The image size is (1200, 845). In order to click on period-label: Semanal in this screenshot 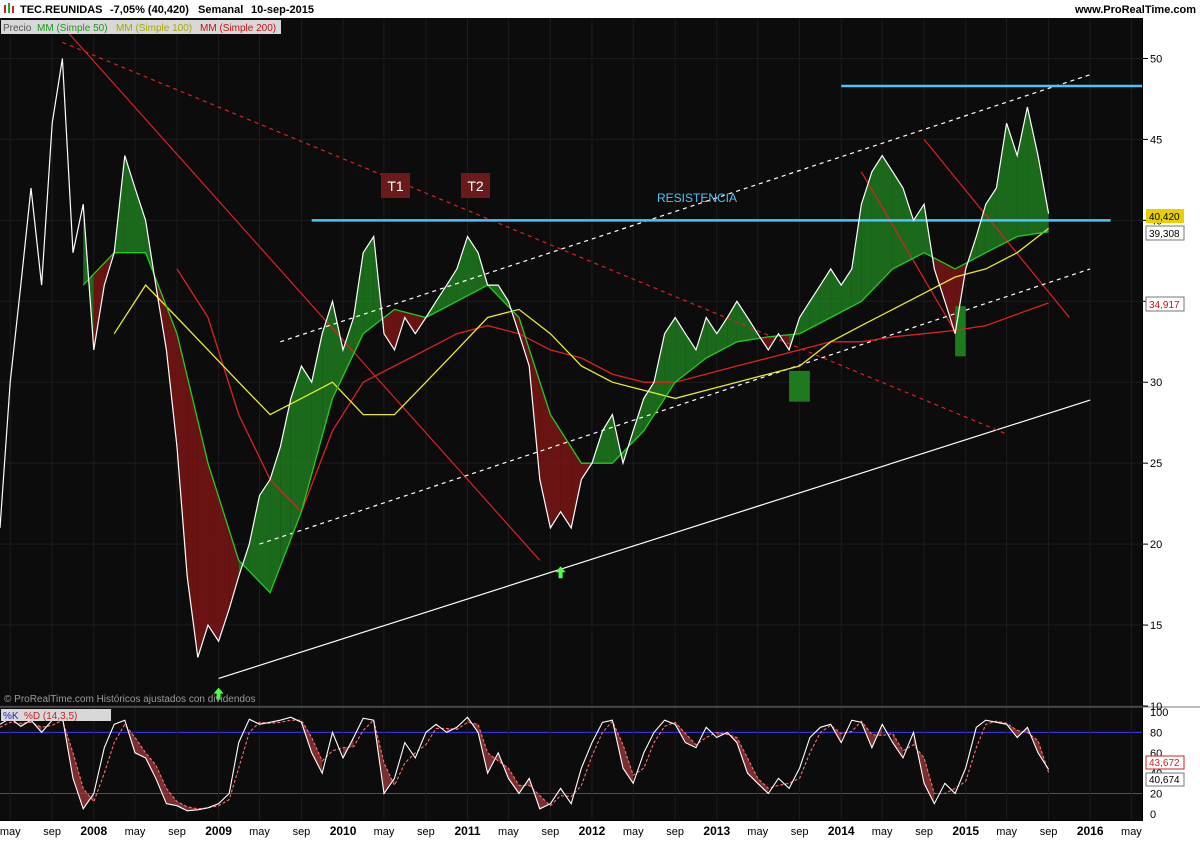, I will do `click(220, 10)`.